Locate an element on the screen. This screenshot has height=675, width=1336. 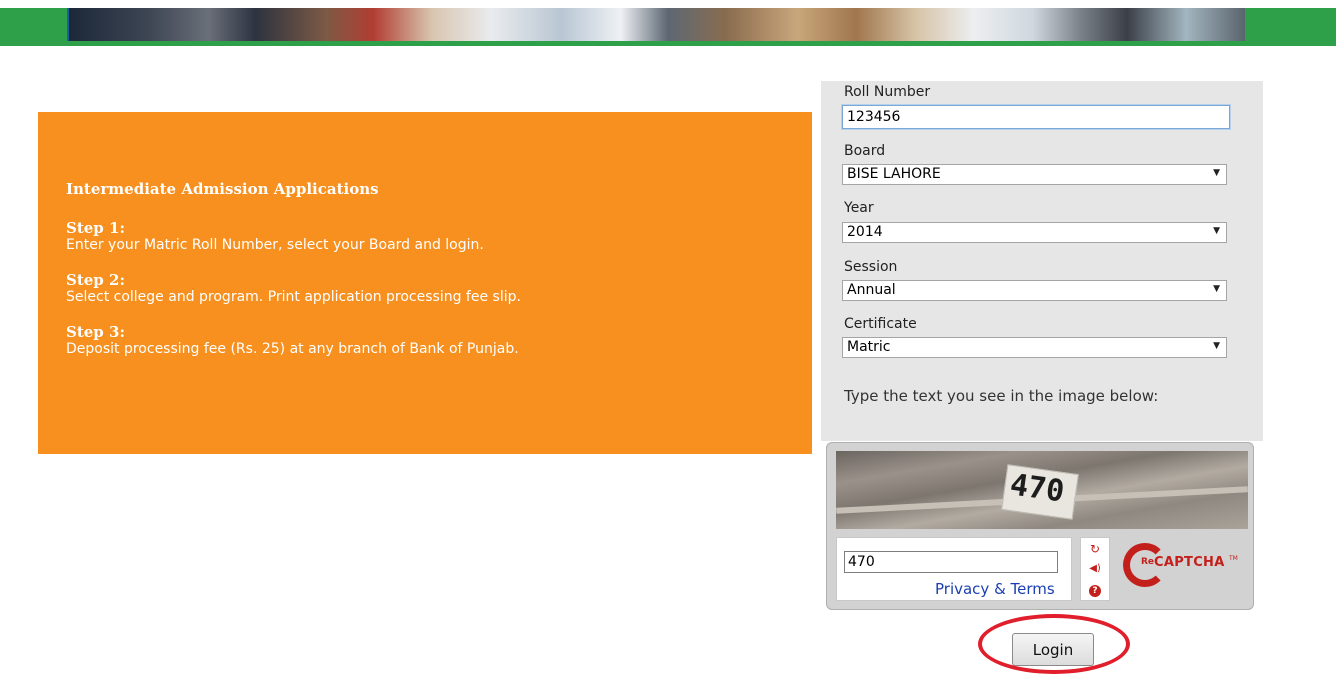
recaptcha-logo-tm: TM is located at coordinates (1233, 558).